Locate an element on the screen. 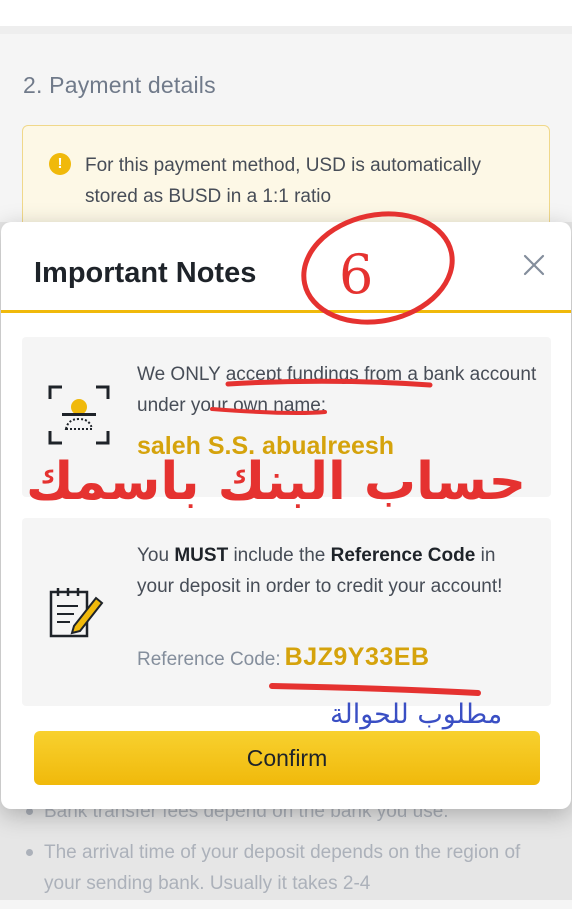  reference-code-label: Reference Code: is located at coordinates (209, 659).